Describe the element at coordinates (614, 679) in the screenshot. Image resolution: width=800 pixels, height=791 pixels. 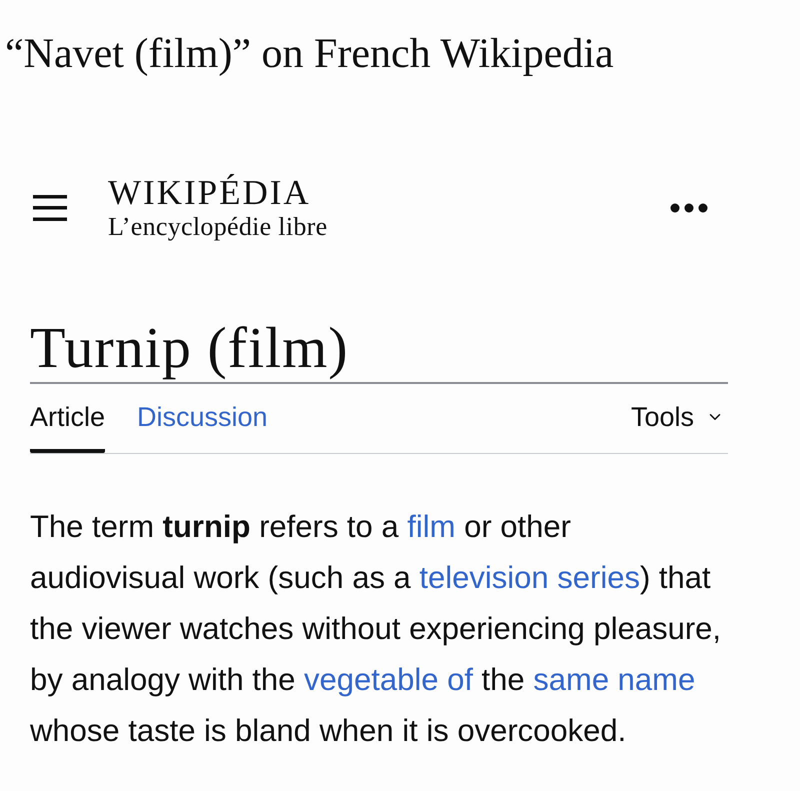
I see `link: same name` at that location.